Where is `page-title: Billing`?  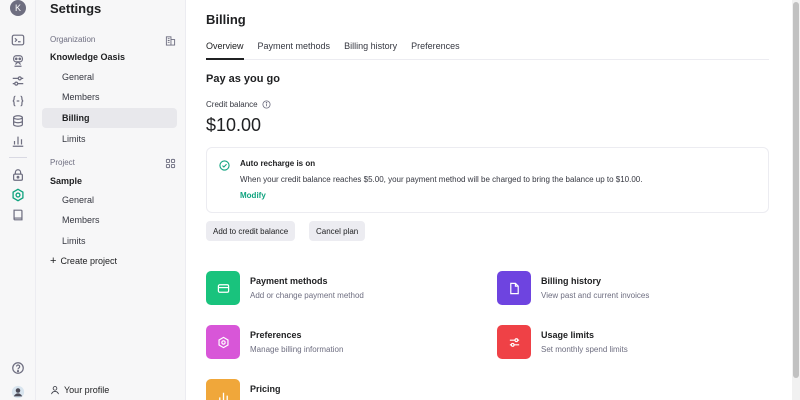
page-title: Billing is located at coordinates (226, 19).